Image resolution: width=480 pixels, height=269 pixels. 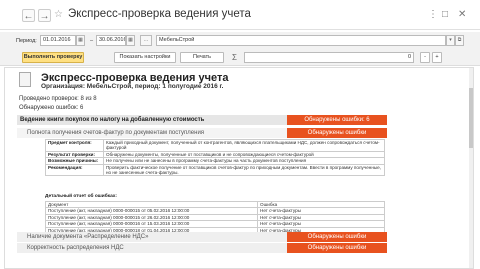 I want to click on maximize-icon: □, so click(x=445, y=14).